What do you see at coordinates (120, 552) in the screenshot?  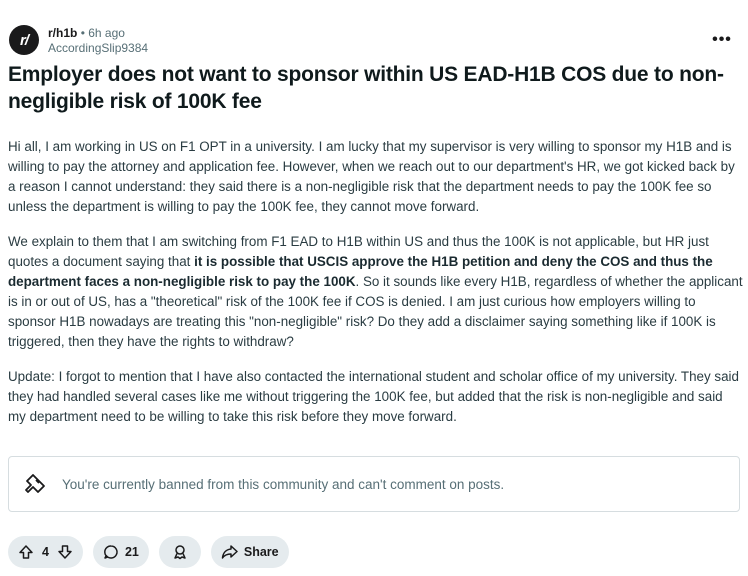 I see `comments-button: 21` at bounding box center [120, 552].